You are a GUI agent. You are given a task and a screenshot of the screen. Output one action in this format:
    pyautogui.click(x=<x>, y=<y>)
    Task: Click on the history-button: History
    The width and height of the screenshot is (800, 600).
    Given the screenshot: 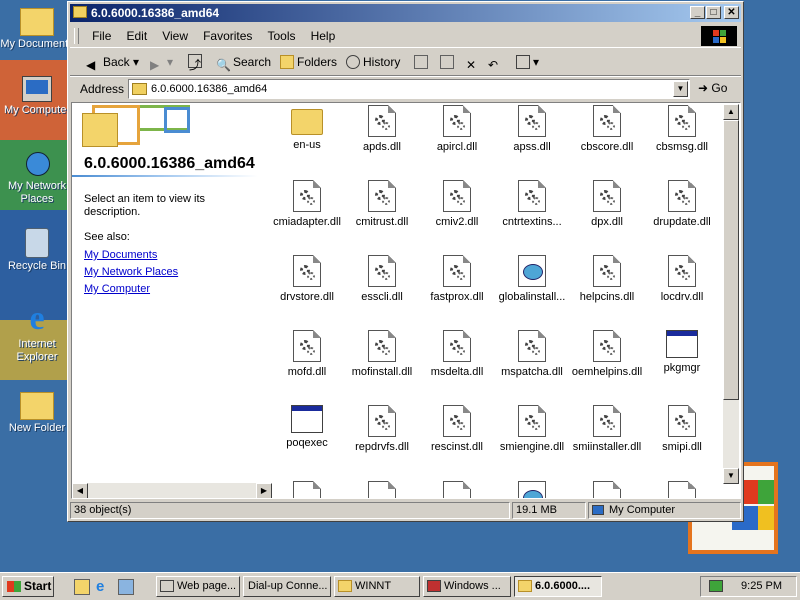 What is the action you would take?
    pyautogui.click(x=373, y=62)
    